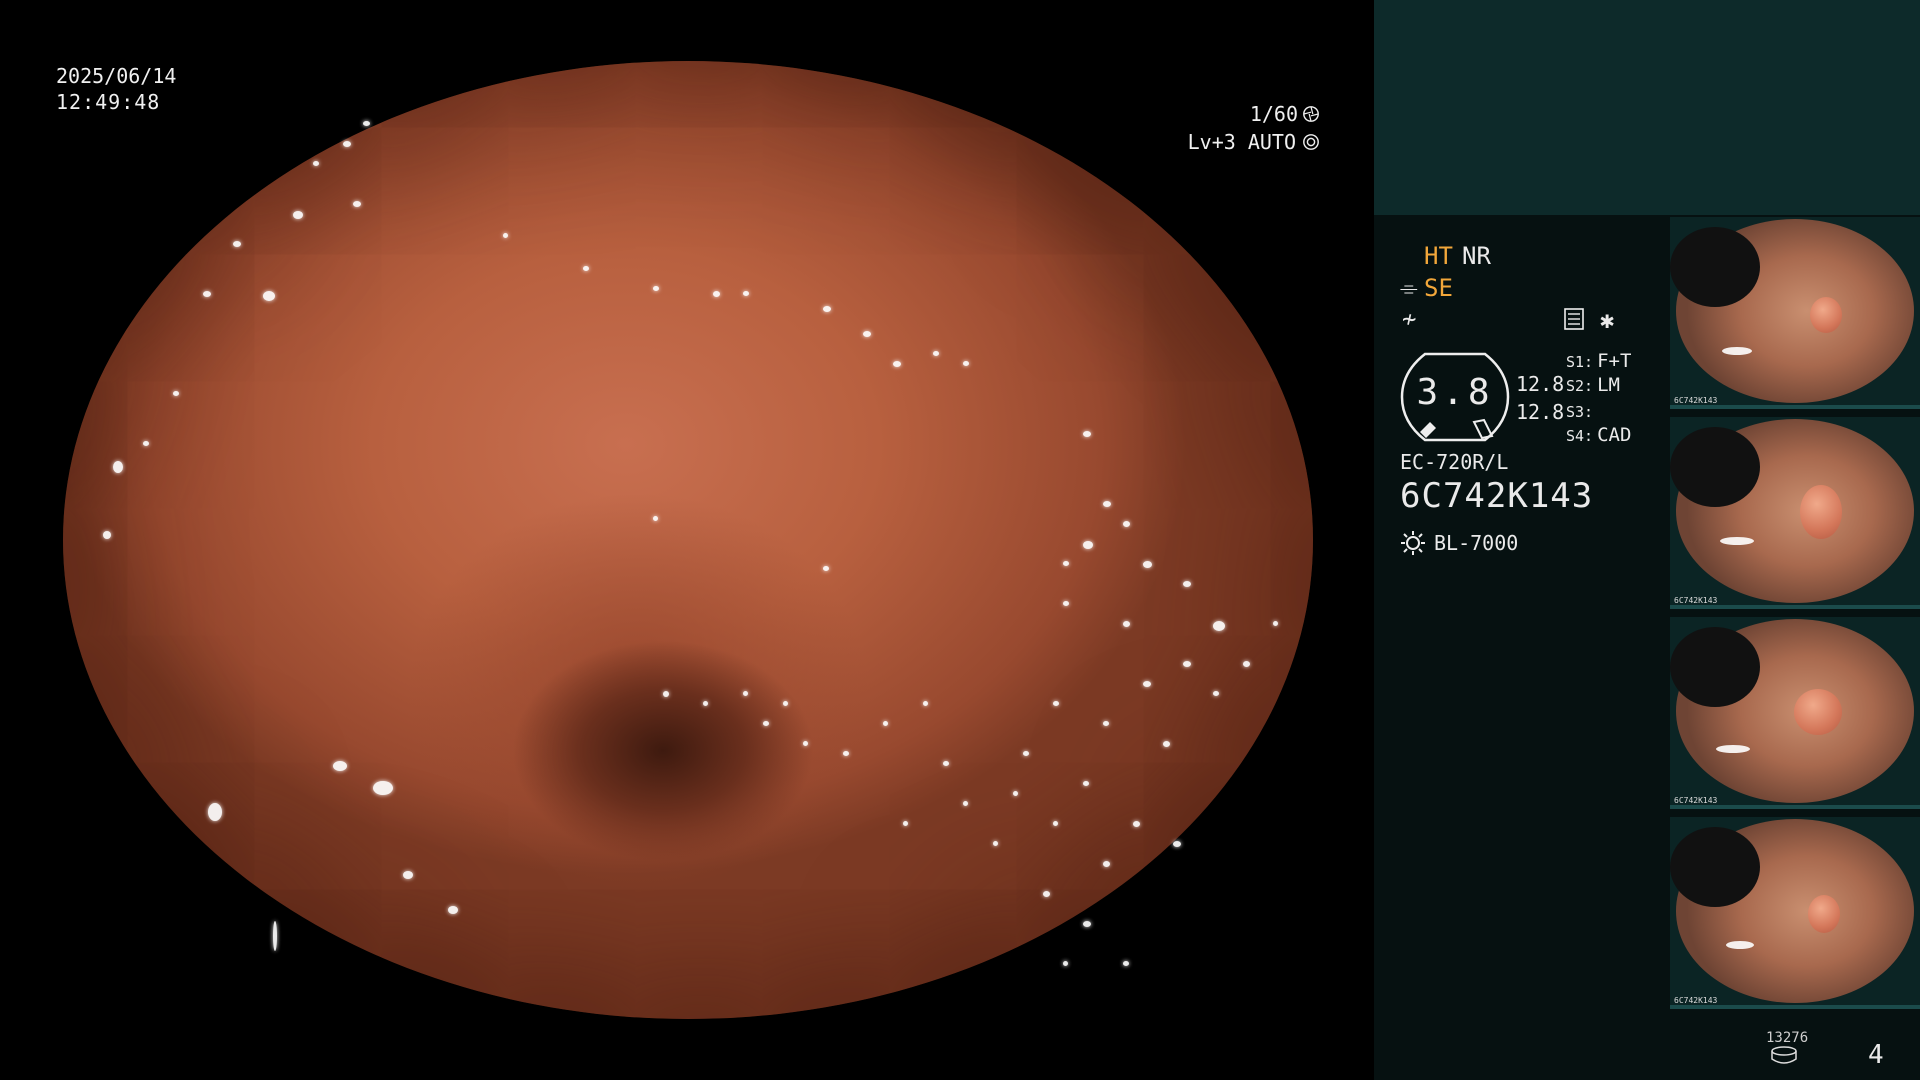 Image resolution: width=1920 pixels, height=1080 pixels. Describe the element at coordinates (1311, 142) in the screenshot. I see `auto-iris-icon` at that location.